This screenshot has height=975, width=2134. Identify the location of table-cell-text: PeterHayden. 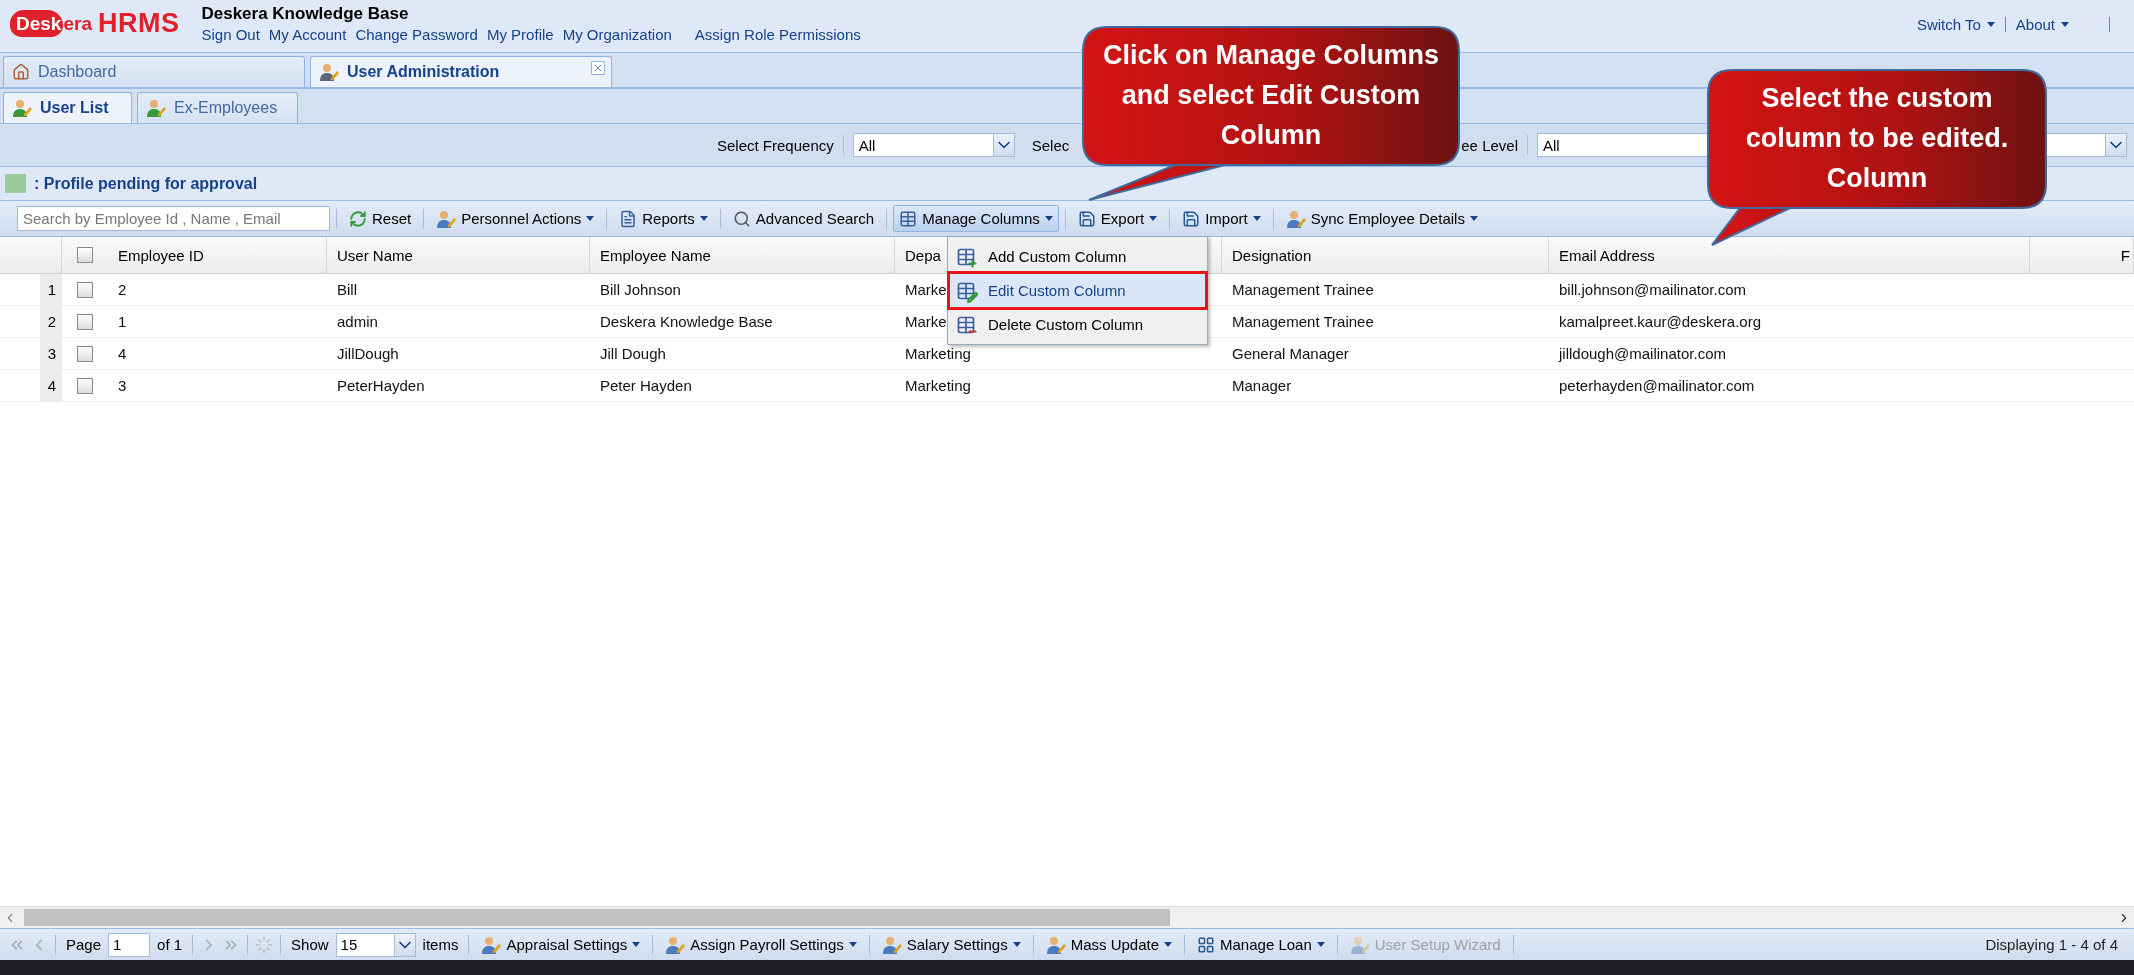
(381, 386).